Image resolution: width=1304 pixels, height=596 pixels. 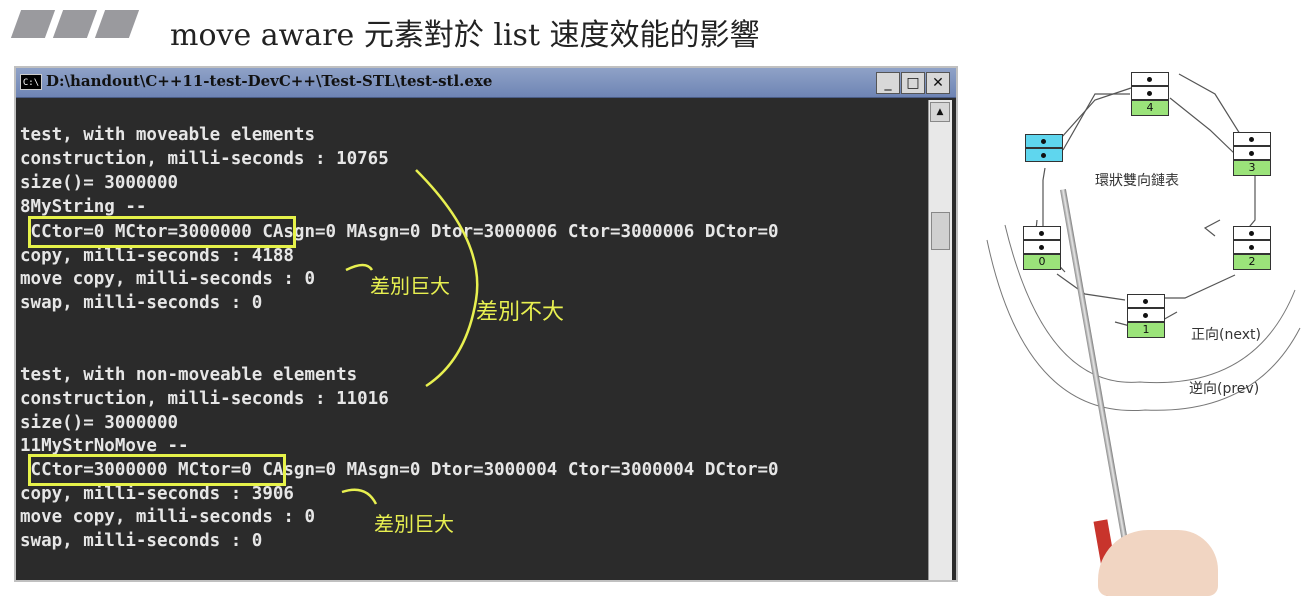 I want to click on scroll-thumb, so click(x=940, y=231).